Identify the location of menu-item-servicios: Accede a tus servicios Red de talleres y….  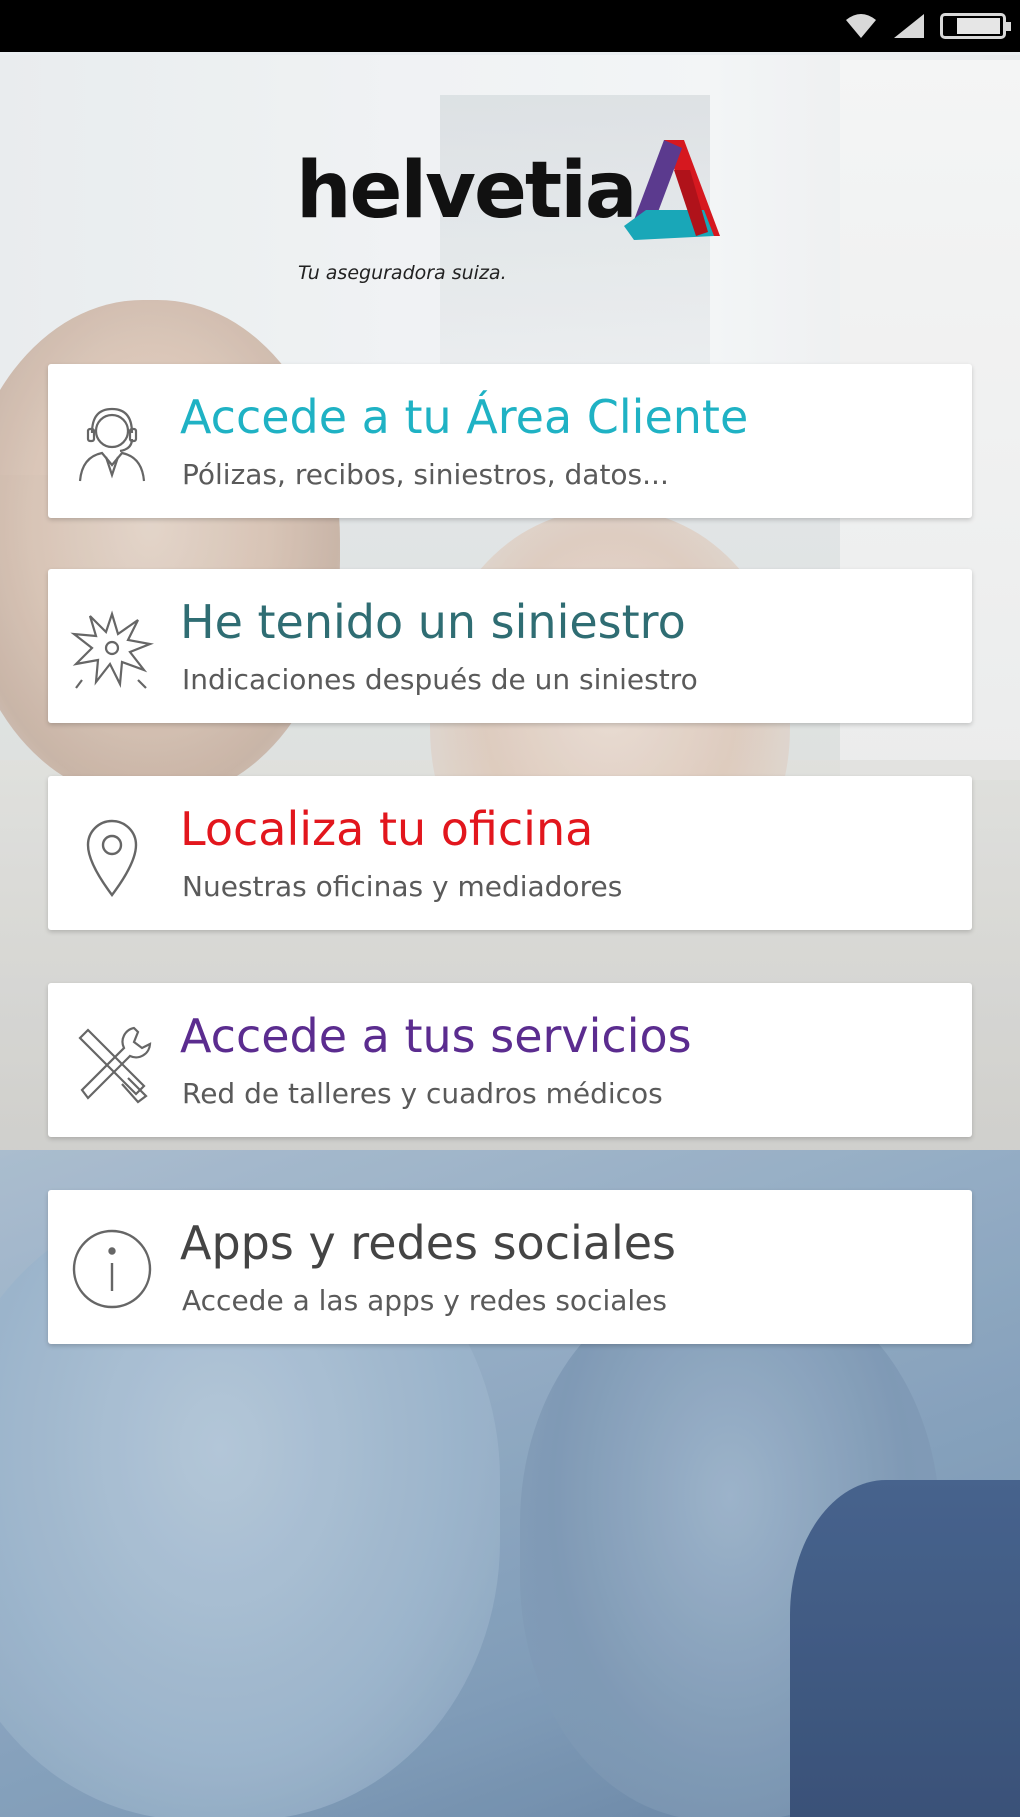
(510, 1060).